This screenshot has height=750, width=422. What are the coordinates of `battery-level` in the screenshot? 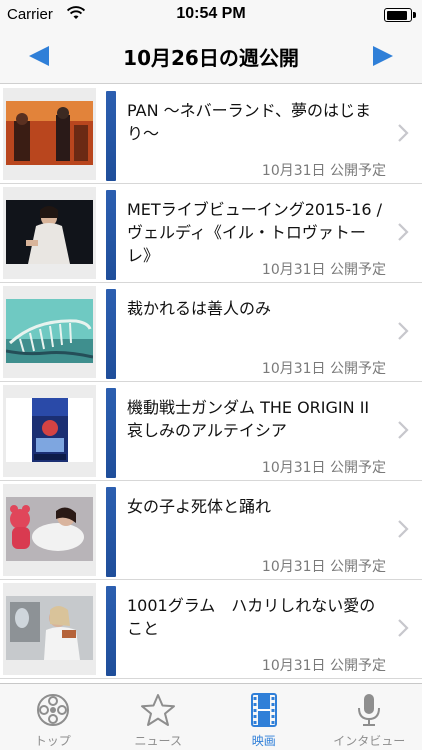 It's located at (396, 15).